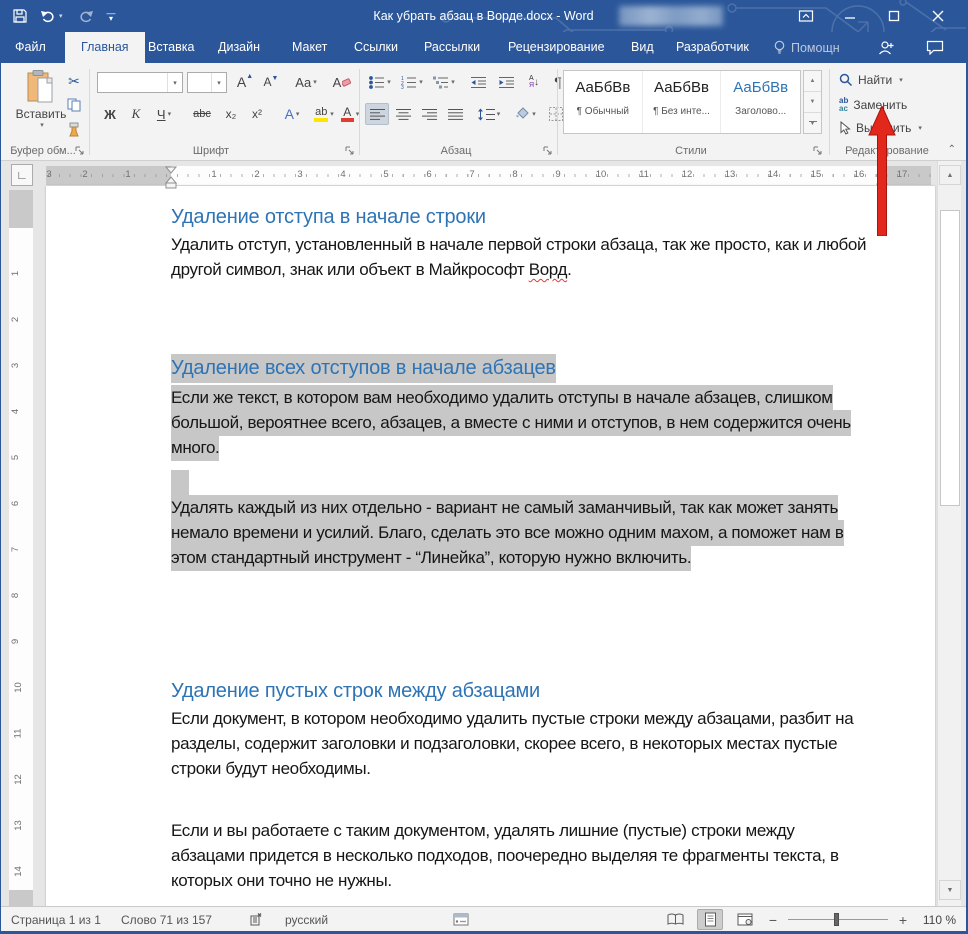  I want to click on clipboard-dialog-launcher, so click(81, 151).